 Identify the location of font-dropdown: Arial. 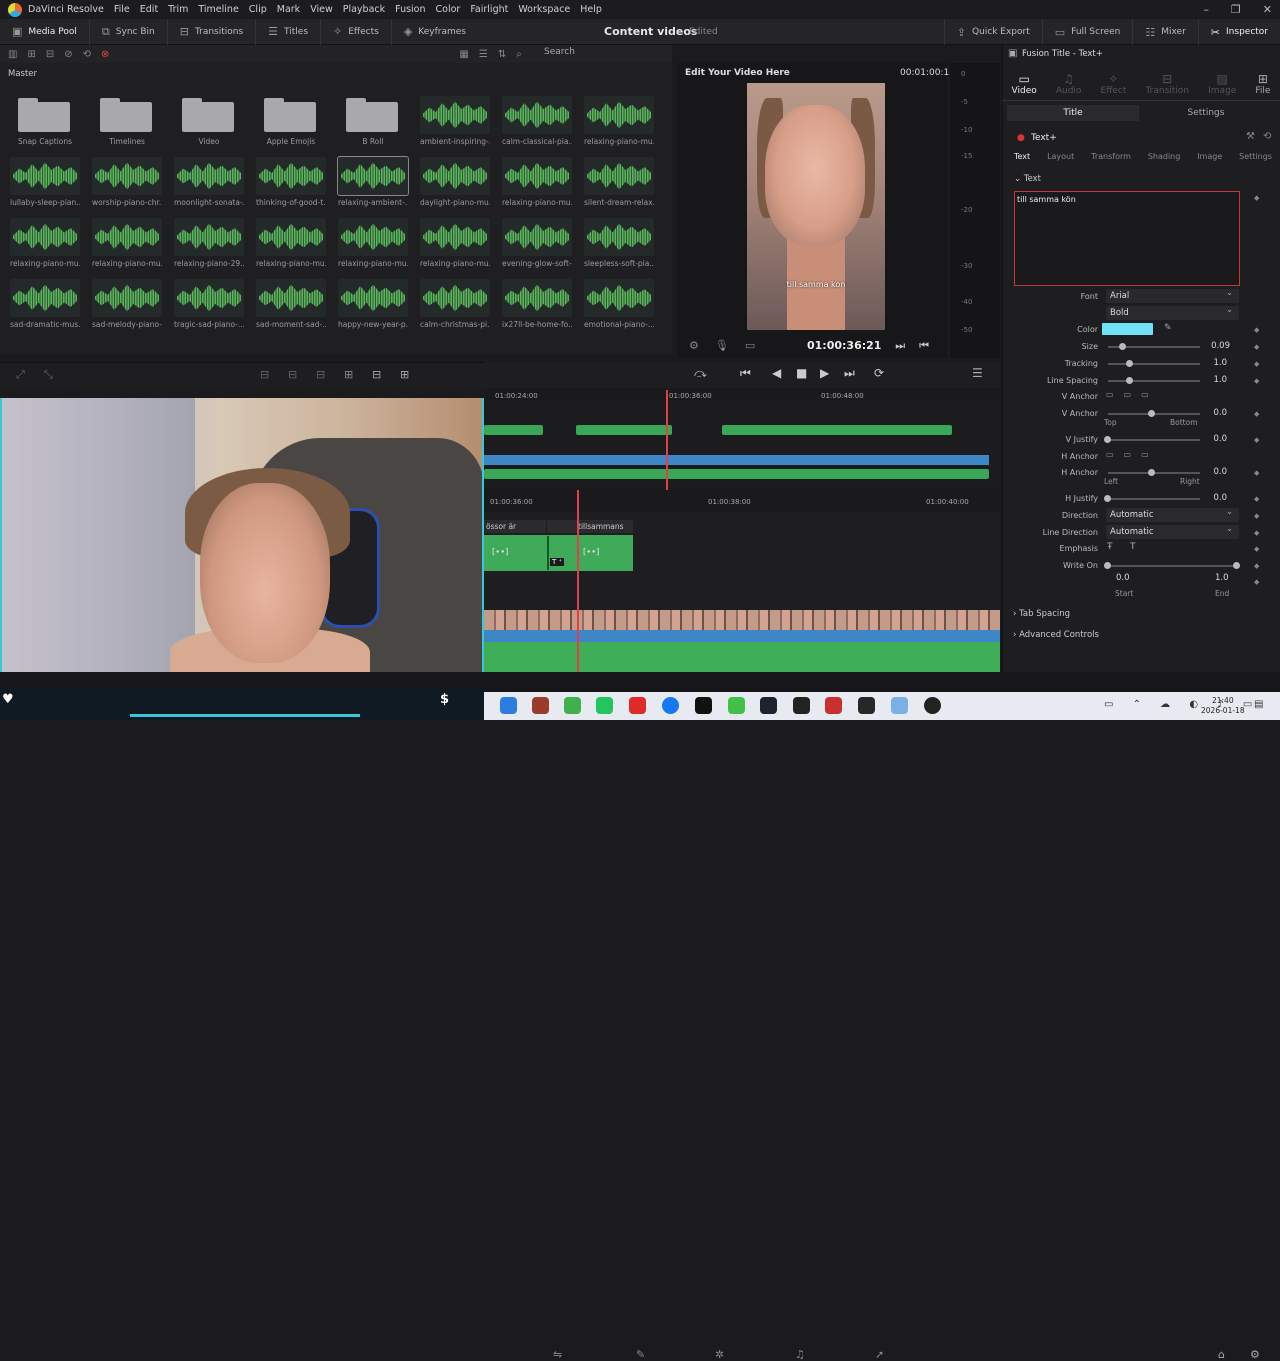
(1172, 294).